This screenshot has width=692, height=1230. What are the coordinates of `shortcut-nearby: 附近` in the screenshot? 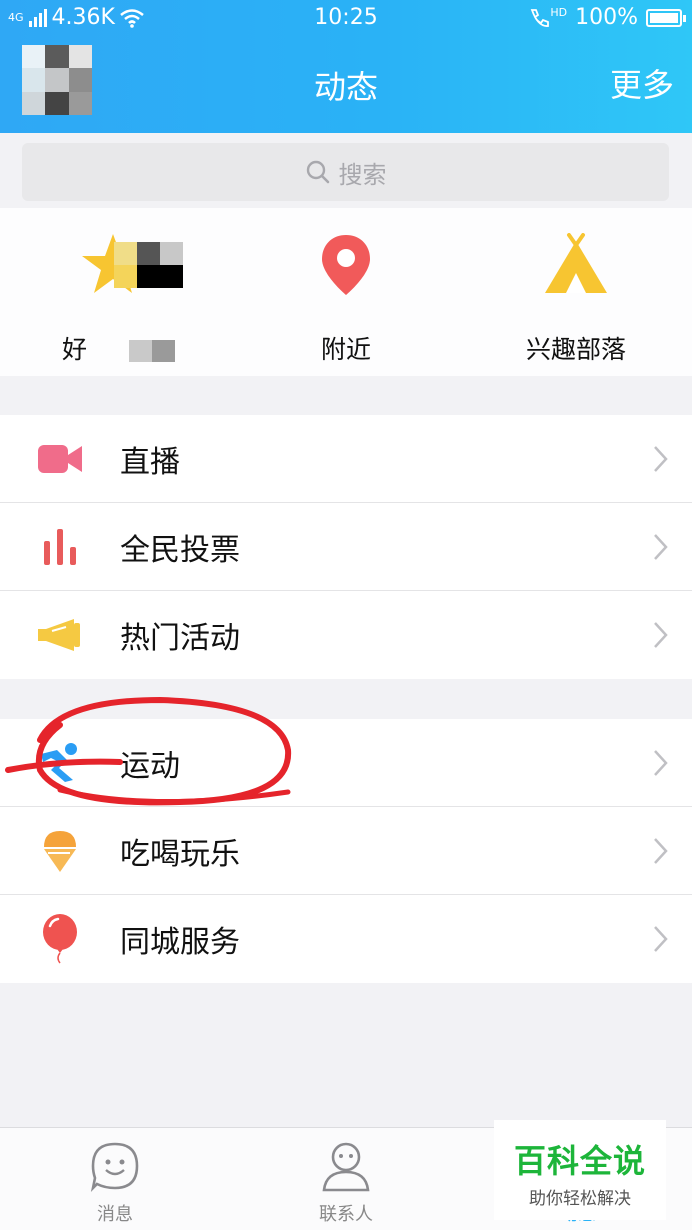 It's located at (346, 298).